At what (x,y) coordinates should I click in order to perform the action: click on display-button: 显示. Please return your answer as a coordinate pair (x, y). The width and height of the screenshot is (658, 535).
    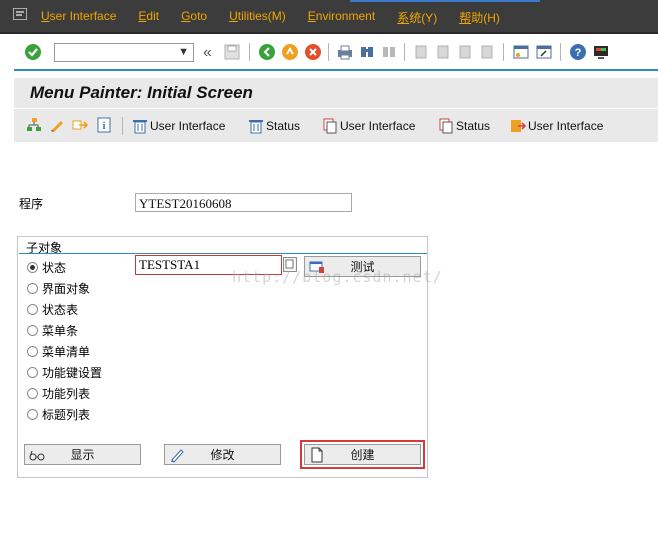
    Looking at the image, I should click on (82, 454).